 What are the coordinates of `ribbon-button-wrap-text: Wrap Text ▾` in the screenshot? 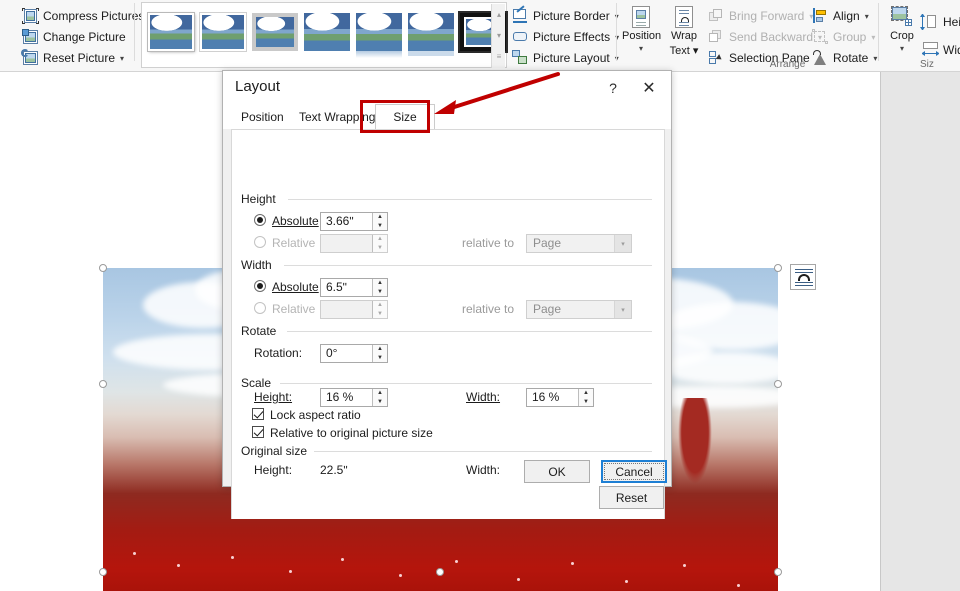 It's located at (684, 32).